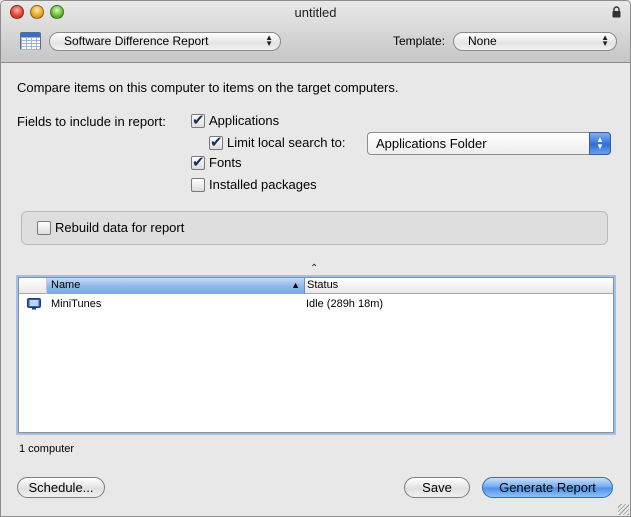 Image resolution: width=631 pixels, height=517 pixels. What do you see at coordinates (314, 268) in the screenshot?
I see `splitter-handle-icon: ⌃` at bounding box center [314, 268].